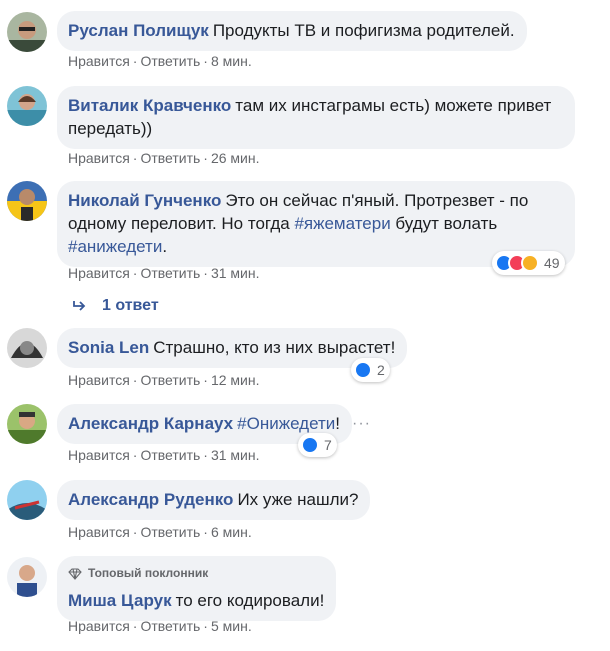 Image resolution: width=610 pixels, height=651 pixels. What do you see at coordinates (181, 223) in the screenshot?
I see `comment-text: одному переловит. Но тогда` at bounding box center [181, 223].